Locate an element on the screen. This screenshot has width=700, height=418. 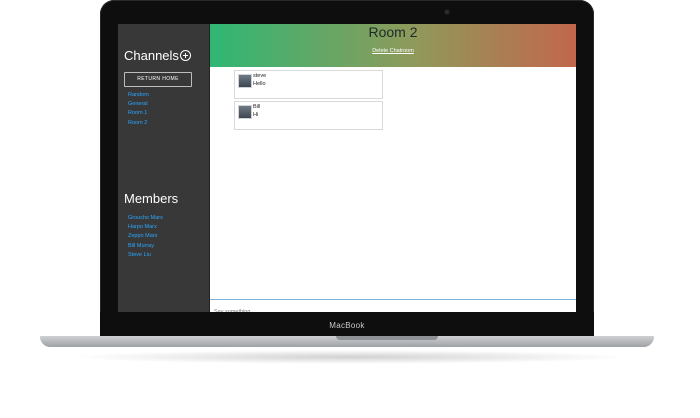
message-author: Bill is located at coordinates (257, 107).